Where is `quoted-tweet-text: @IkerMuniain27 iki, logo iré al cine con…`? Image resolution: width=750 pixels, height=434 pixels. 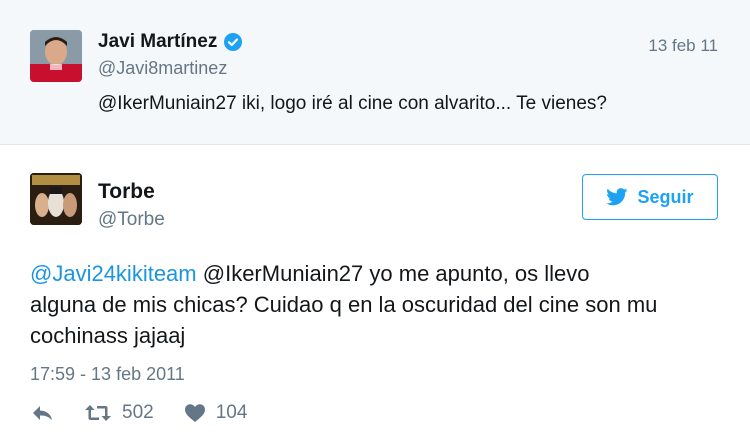 quoted-tweet-text: @IkerMuniain27 iki, logo iré al cine con… is located at coordinates (352, 103).